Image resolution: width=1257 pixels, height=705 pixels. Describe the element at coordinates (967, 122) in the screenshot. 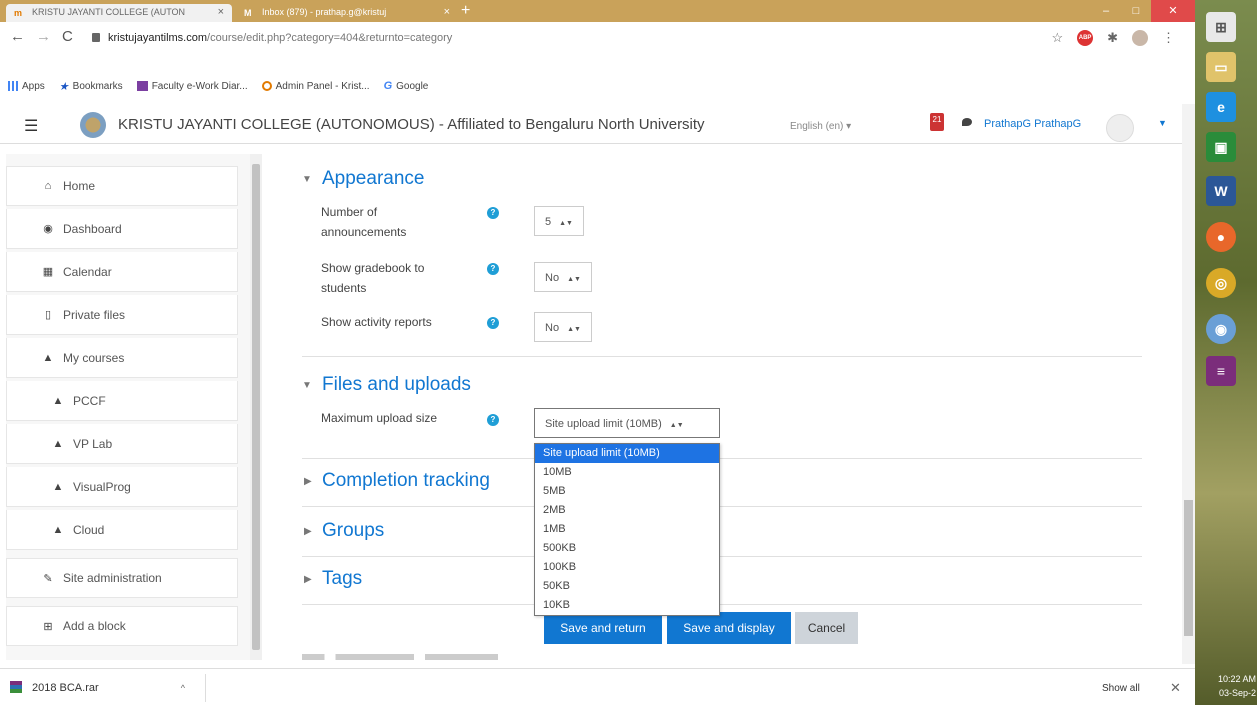

I see `messages-icon` at that location.